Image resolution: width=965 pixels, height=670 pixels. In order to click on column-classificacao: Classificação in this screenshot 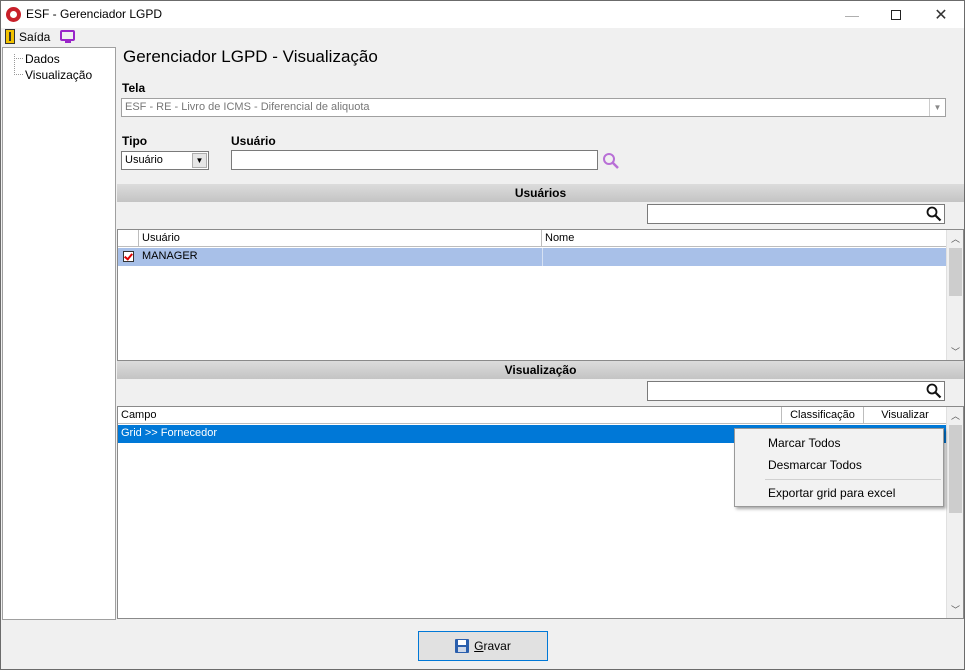, I will do `click(823, 415)`.